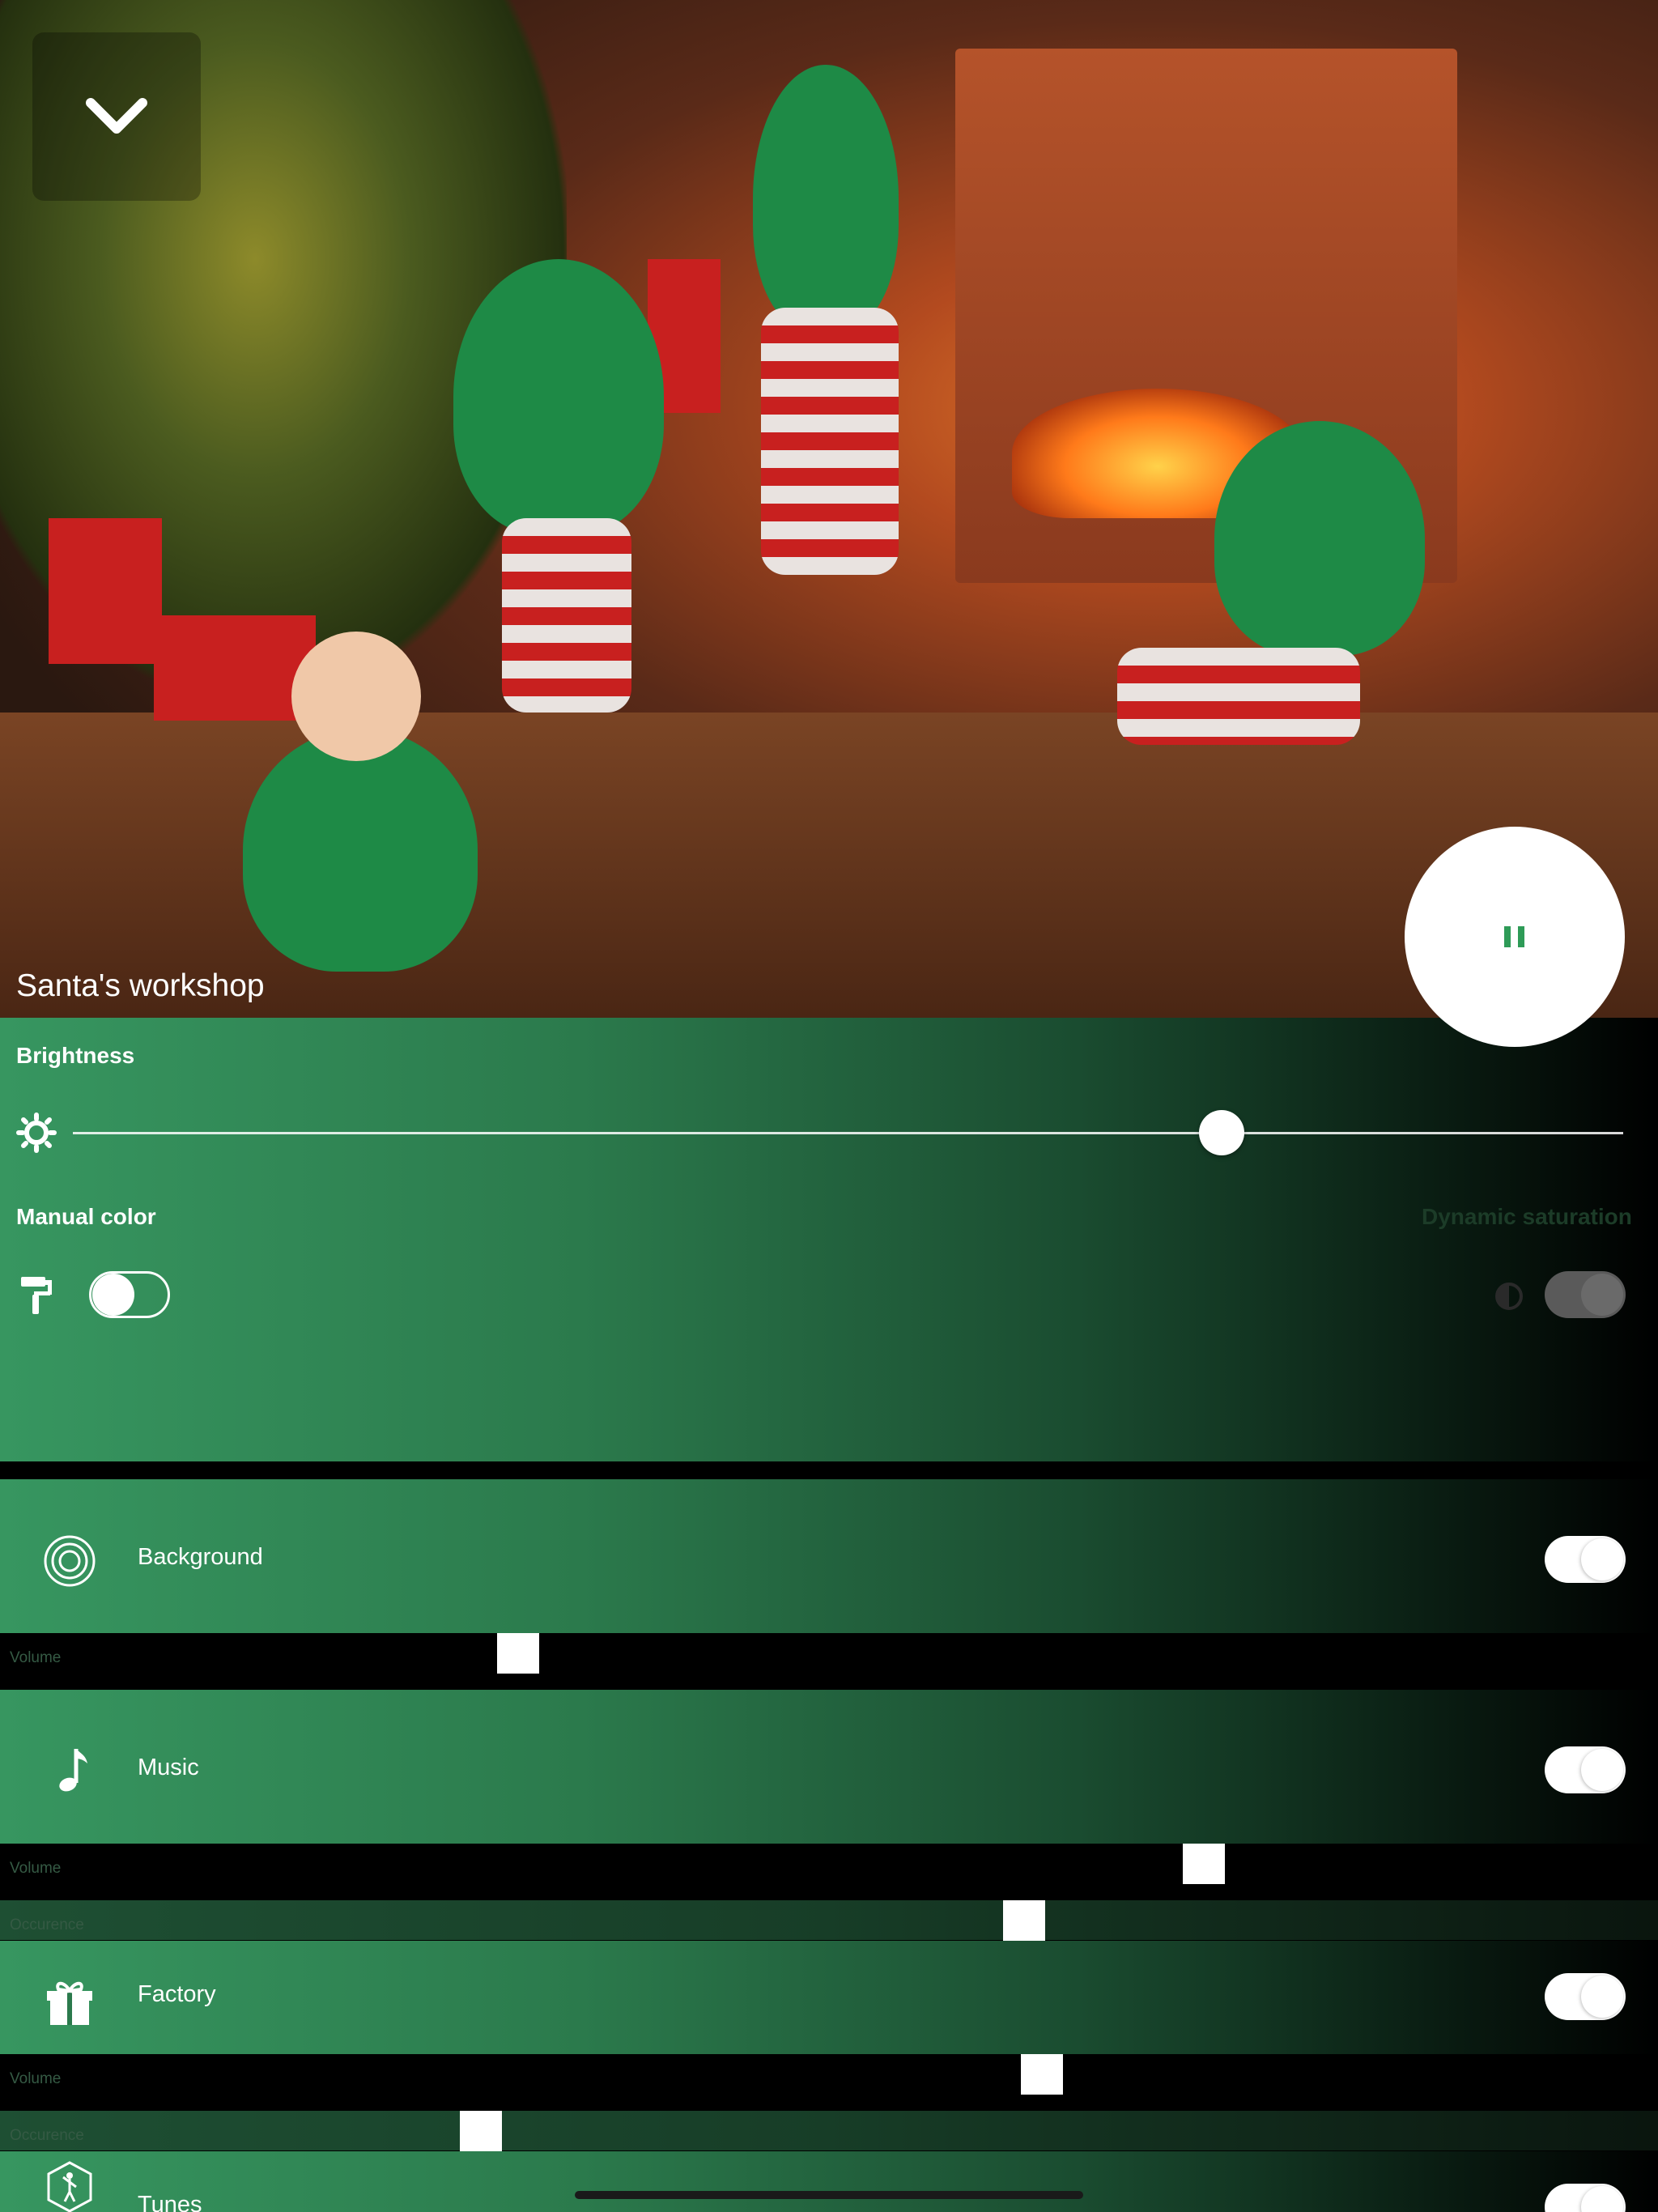 This screenshot has width=1658, height=2212. I want to click on background-volume-slider: Volume, so click(829, 1654).